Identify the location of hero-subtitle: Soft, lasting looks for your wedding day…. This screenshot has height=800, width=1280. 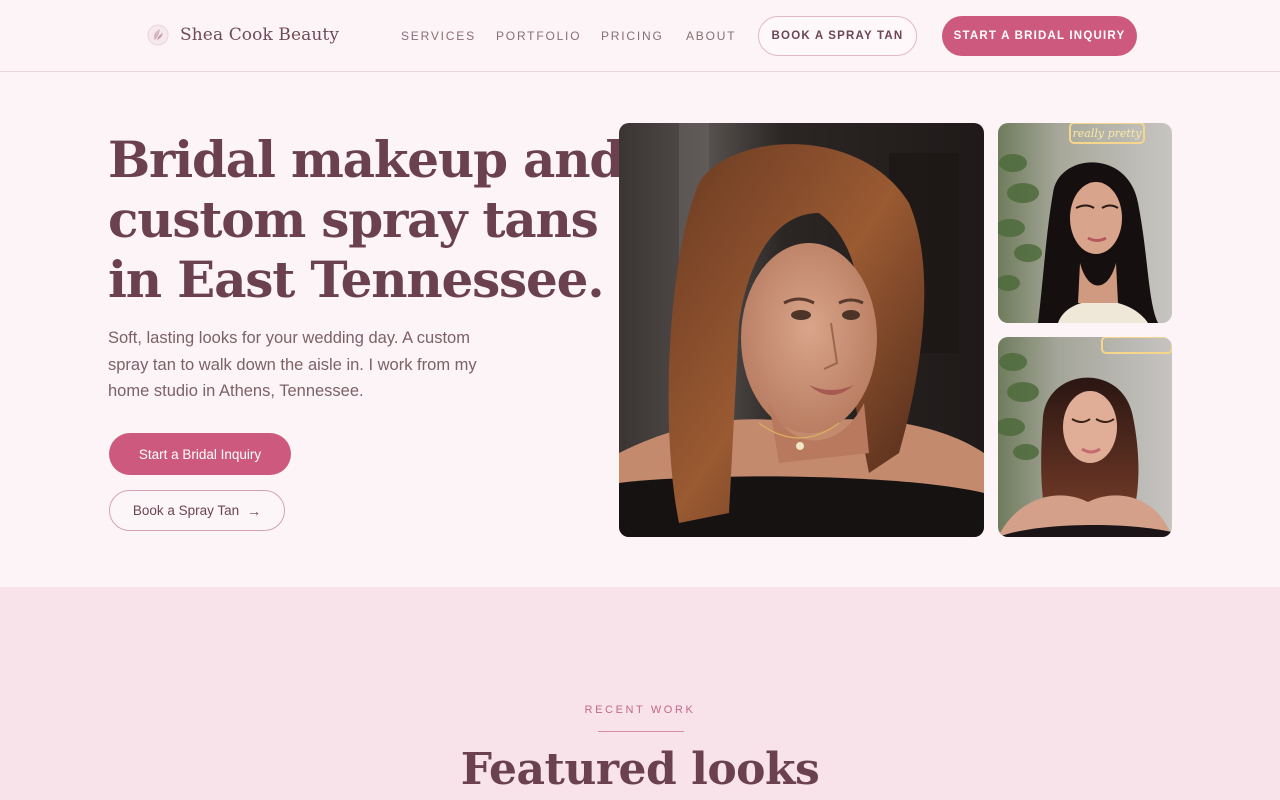
(292, 364).